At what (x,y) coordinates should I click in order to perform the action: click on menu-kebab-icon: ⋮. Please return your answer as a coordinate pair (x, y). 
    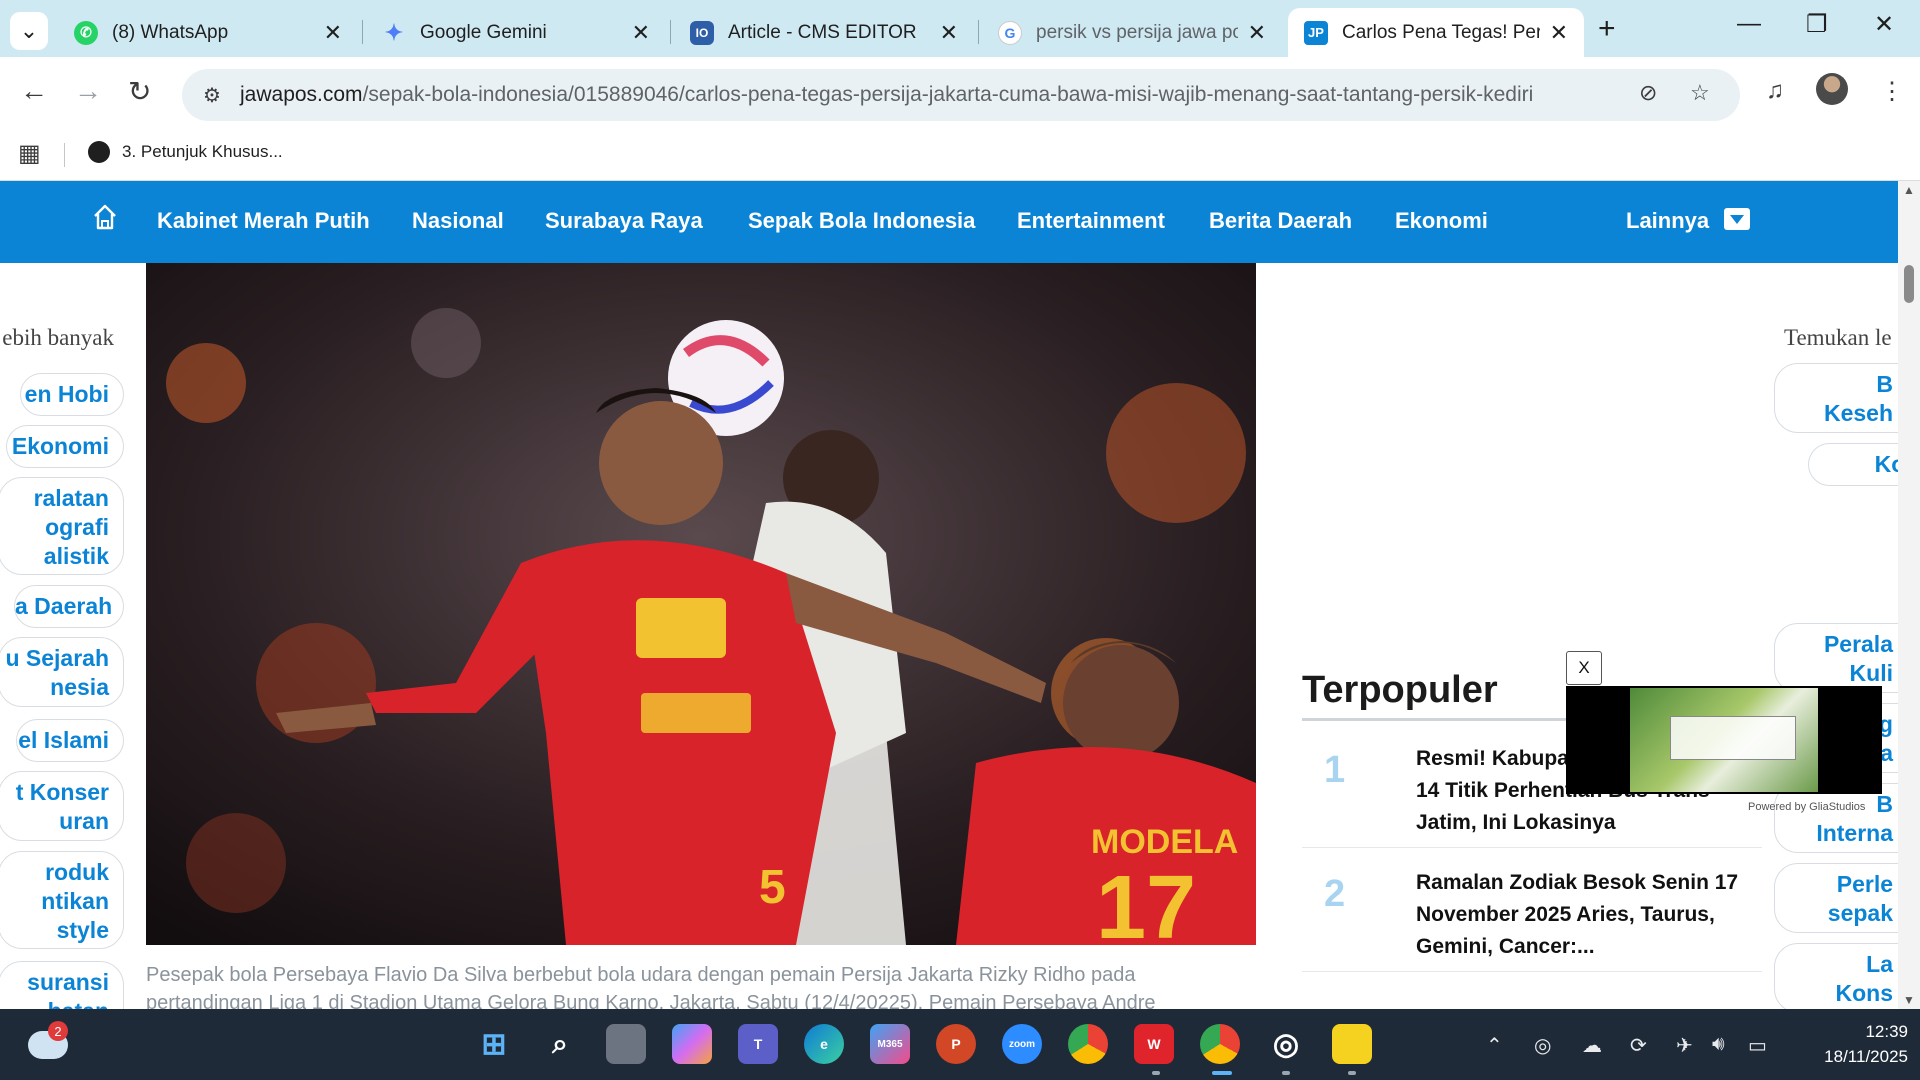
    Looking at the image, I should click on (1892, 91).